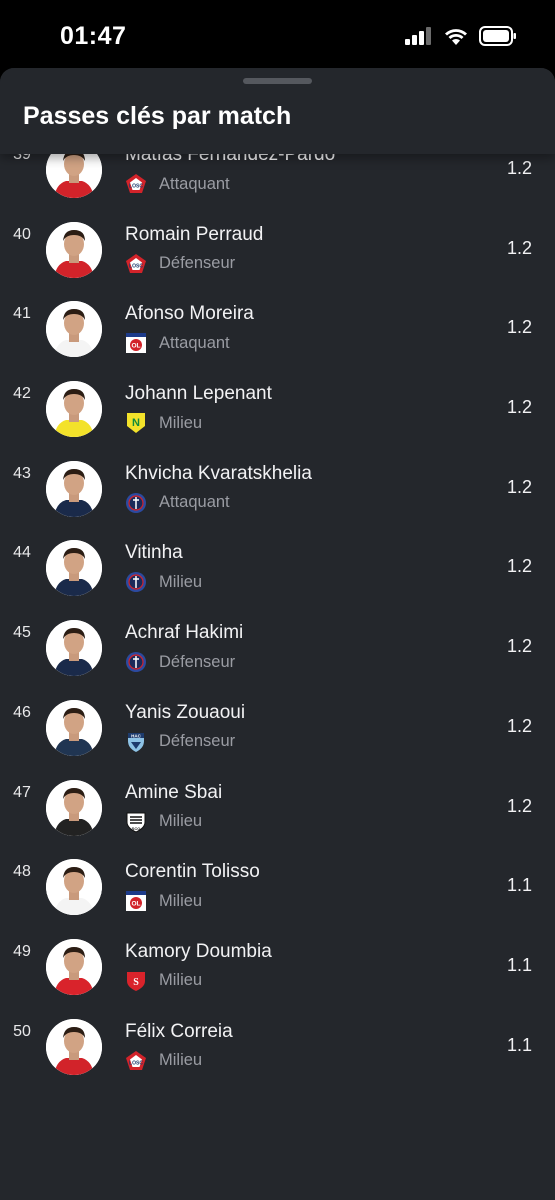 Image resolution: width=555 pixels, height=1200 pixels. I want to click on nantes-icon: N, so click(136, 423).